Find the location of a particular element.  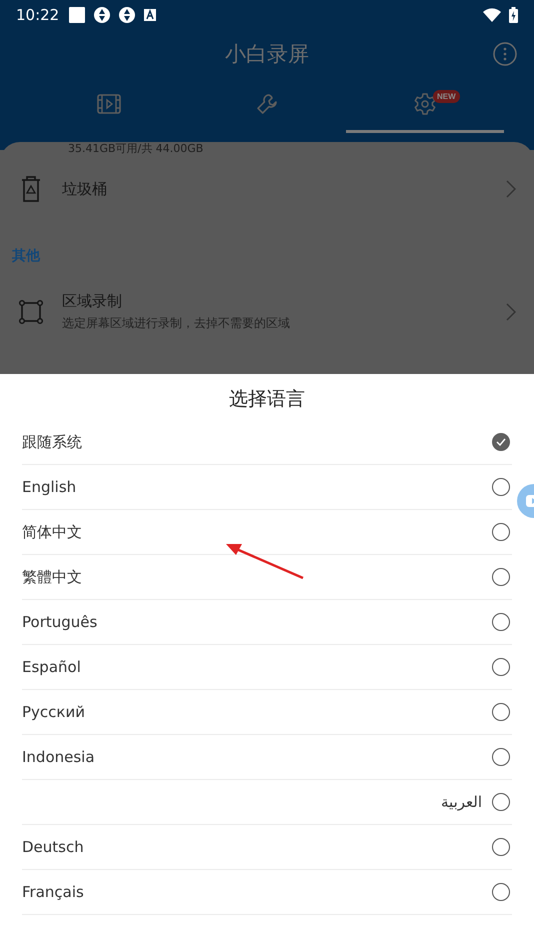

square-icon is located at coordinates (77, 15).